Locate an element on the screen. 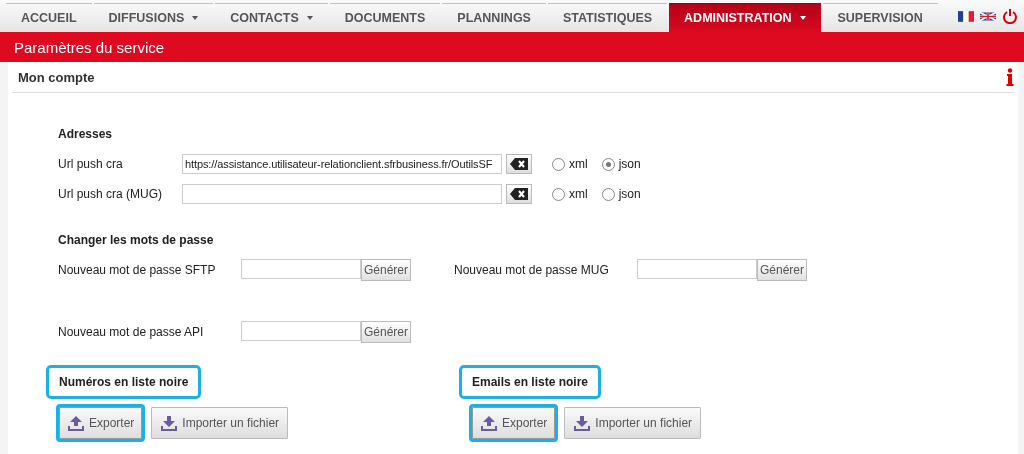  section-title: Emails en liste noire is located at coordinates (530, 382).